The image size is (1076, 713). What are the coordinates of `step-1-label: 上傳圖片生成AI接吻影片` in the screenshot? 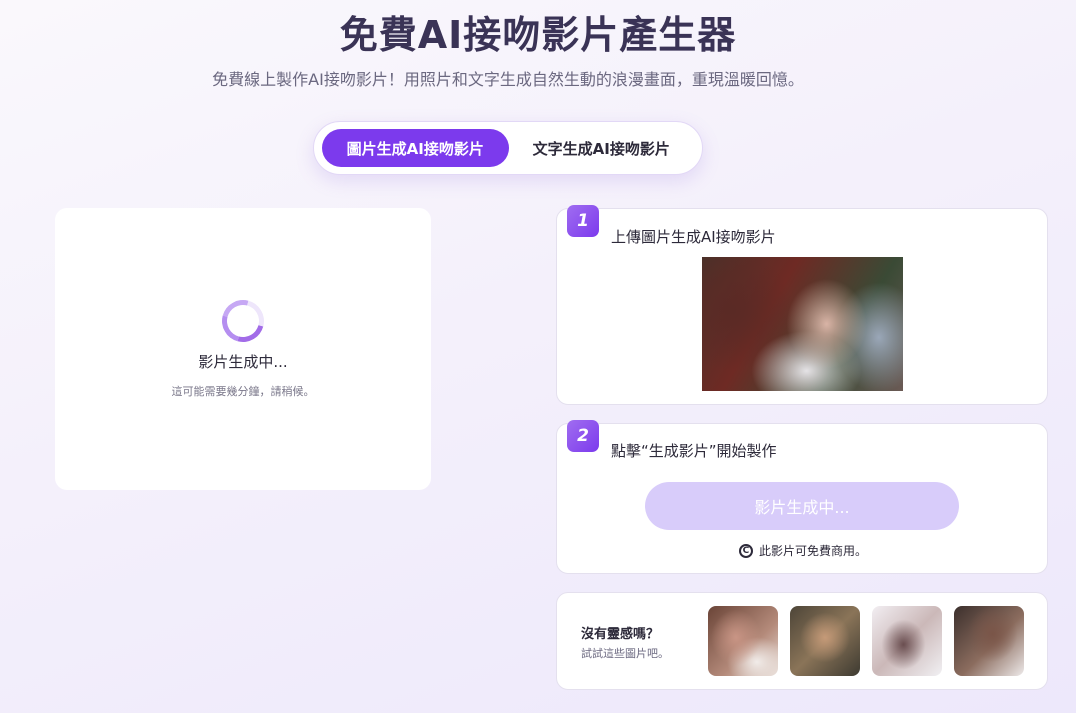 It's located at (693, 237).